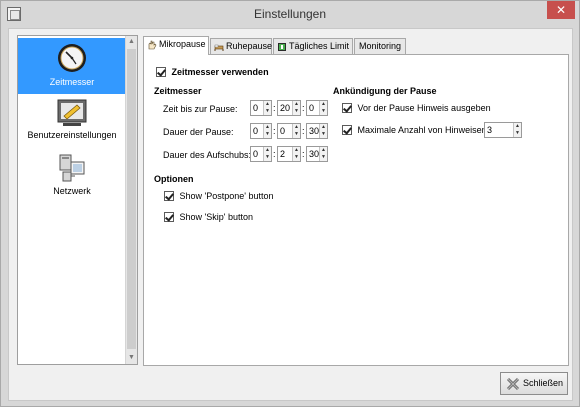  What do you see at coordinates (207, 155) in the screenshot?
I see `row-label: Dauer des Aufschubs:` at bounding box center [207, 155].